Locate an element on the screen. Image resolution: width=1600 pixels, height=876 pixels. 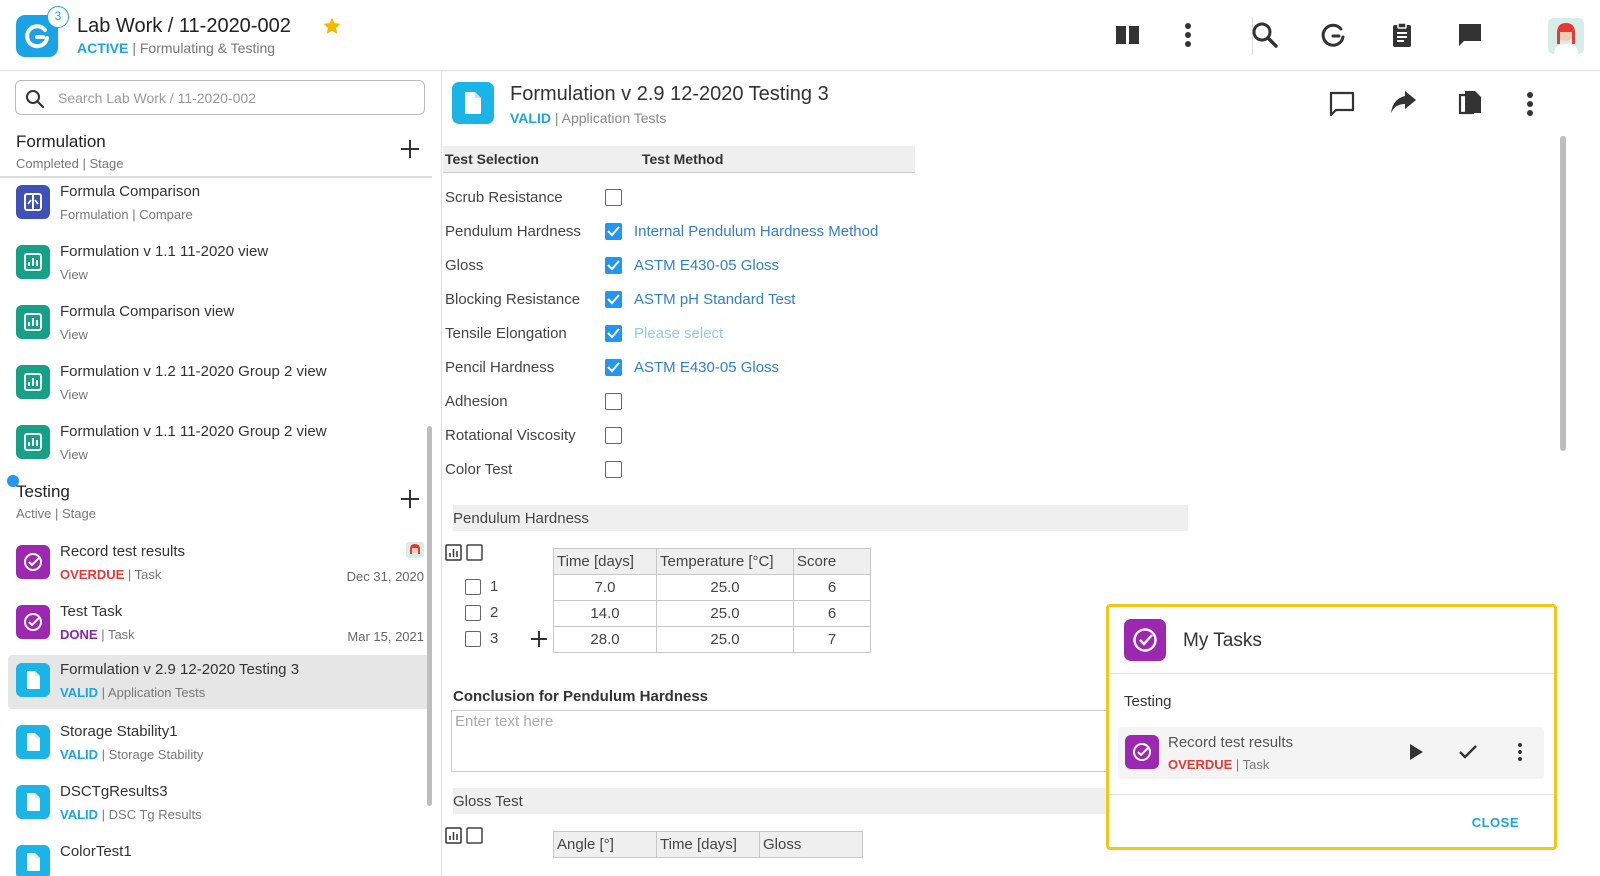
sidebar-search is located at coordinates (220, 97).